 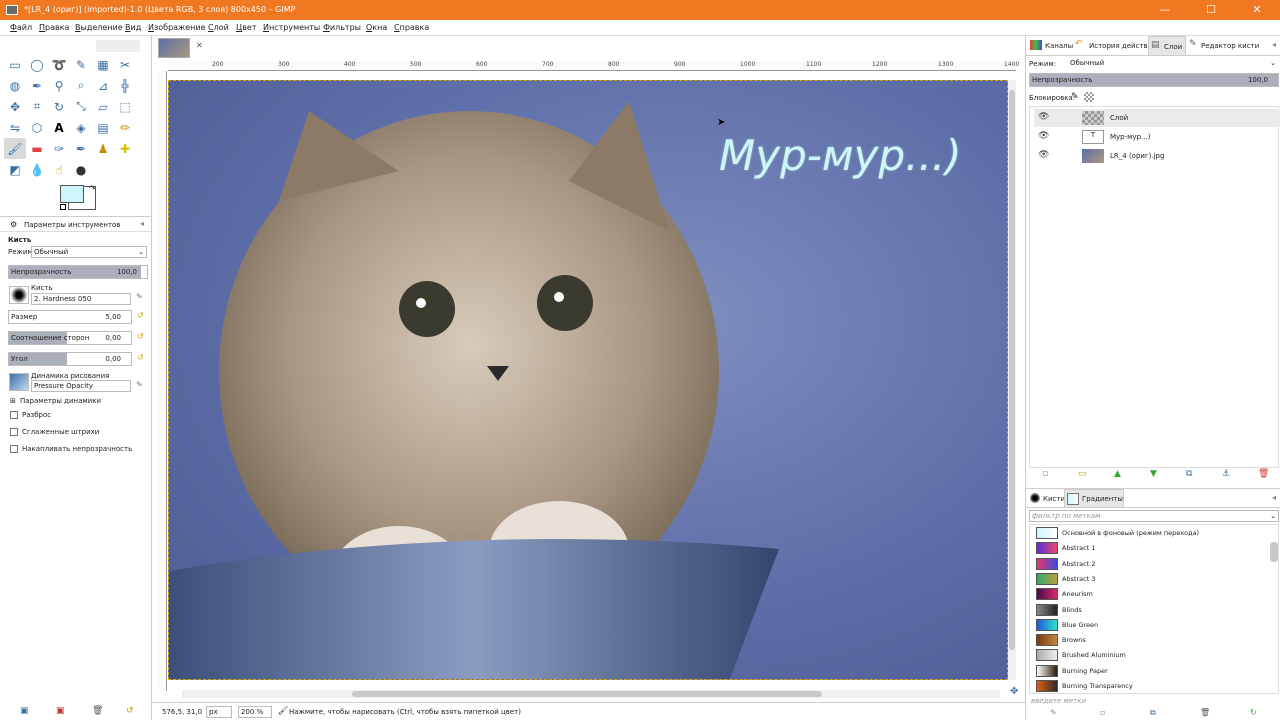 I want to click on tab-gradients-active: Градиенты, so click(x=1094, y=498).